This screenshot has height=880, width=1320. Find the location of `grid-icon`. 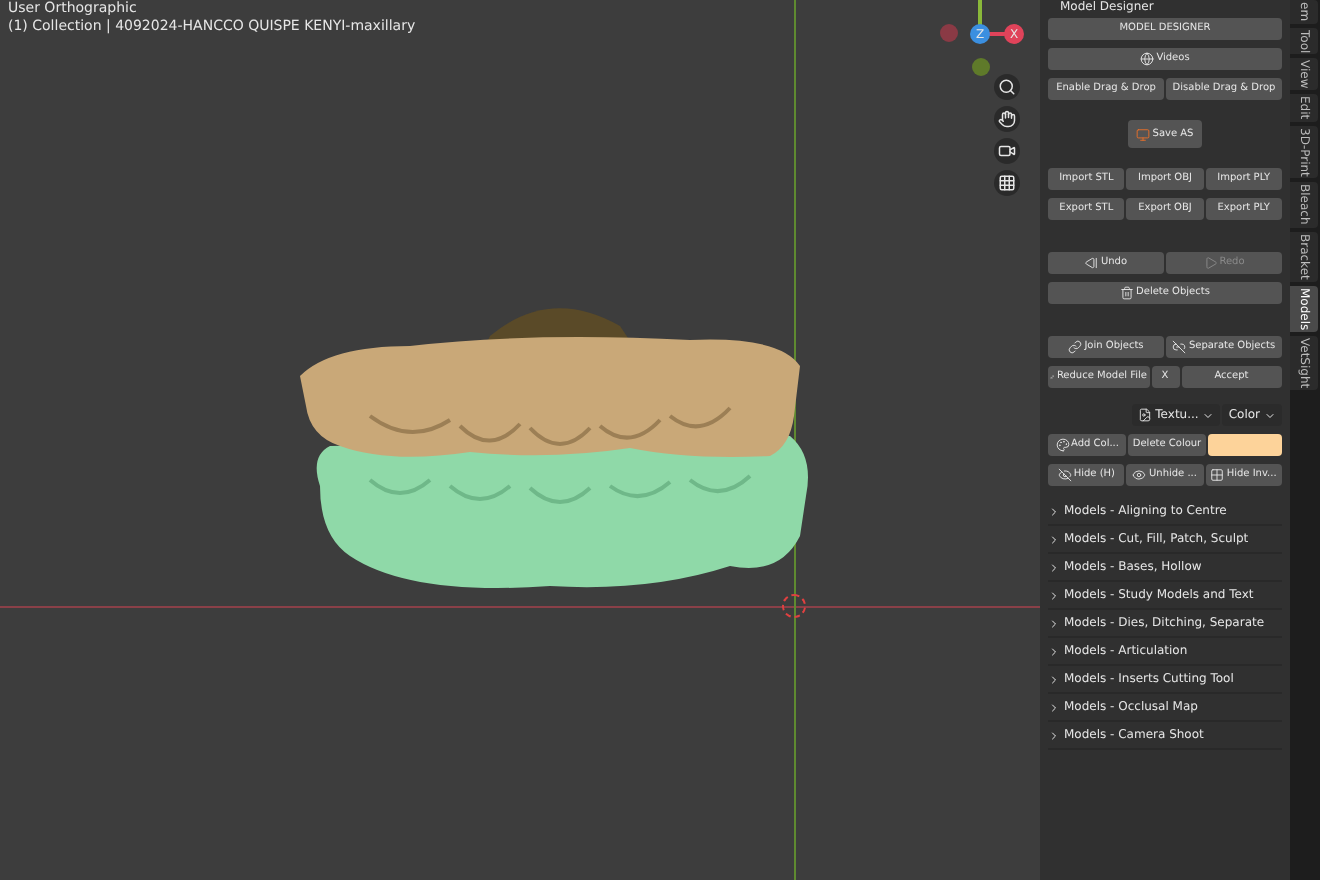

grid-icon is located at coordinates (1007, 183).